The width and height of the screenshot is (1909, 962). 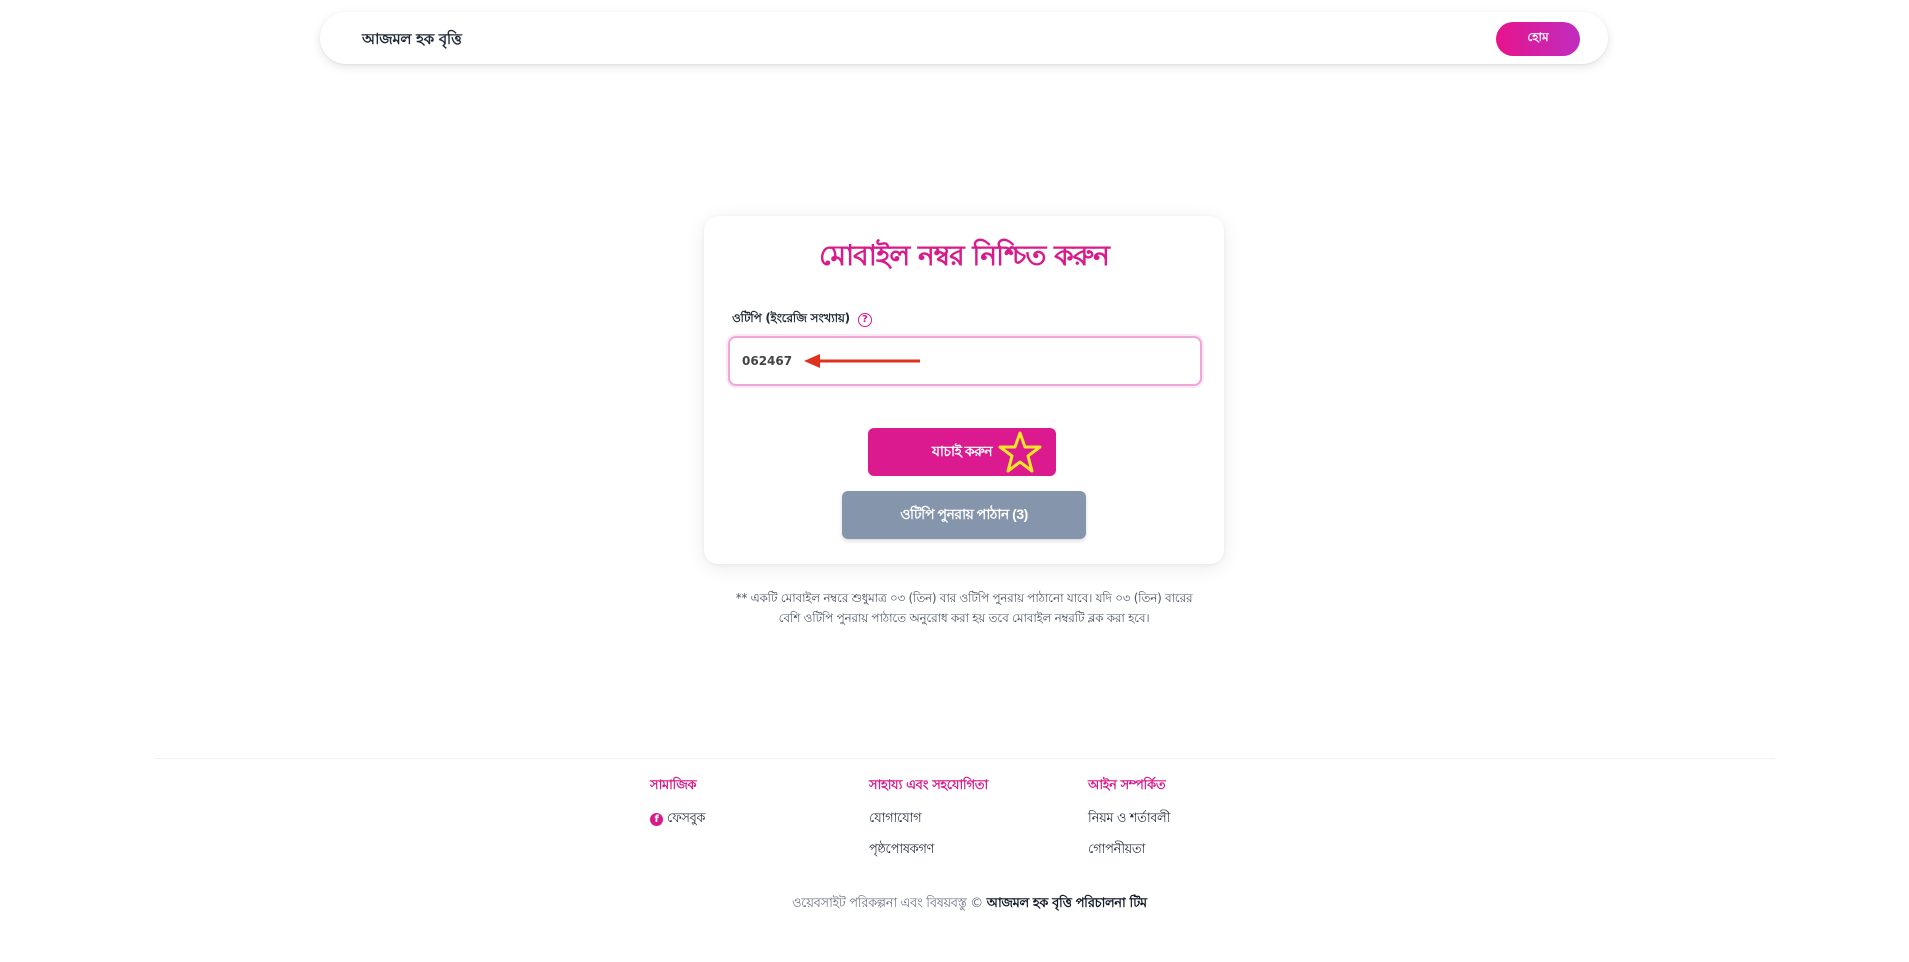 I want to click on footer-link-facebook: f ফেসবুক, so click(x=677, y=819).